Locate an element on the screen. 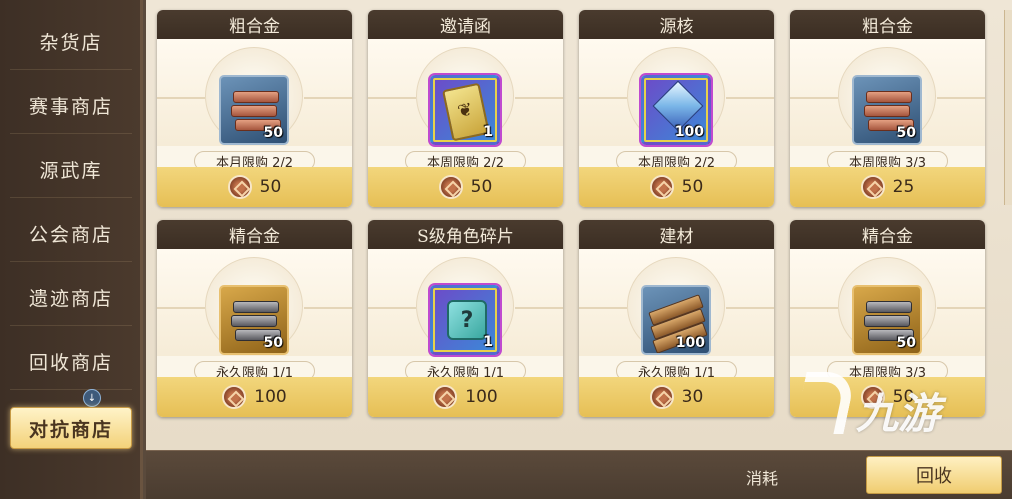 The width and height of the screenshot is (1012, 499). item-name: 邀请函 is located at coordinates (465, 24).